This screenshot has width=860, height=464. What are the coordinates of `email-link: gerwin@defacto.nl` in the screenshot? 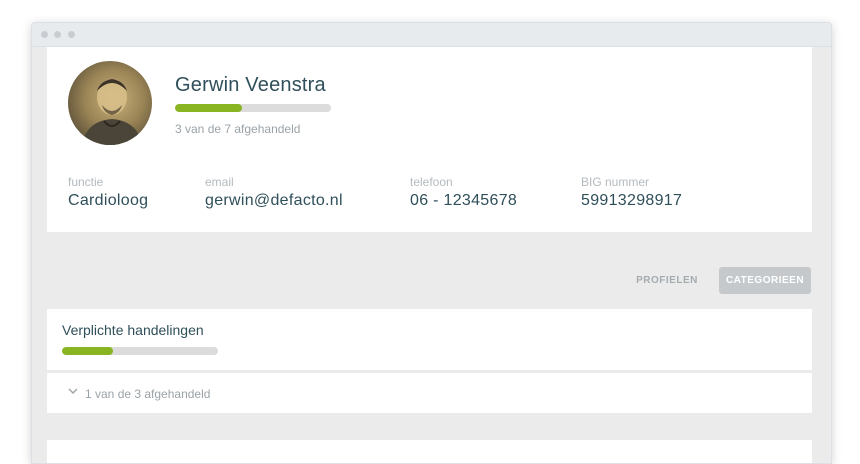 It's located at (274, 201).